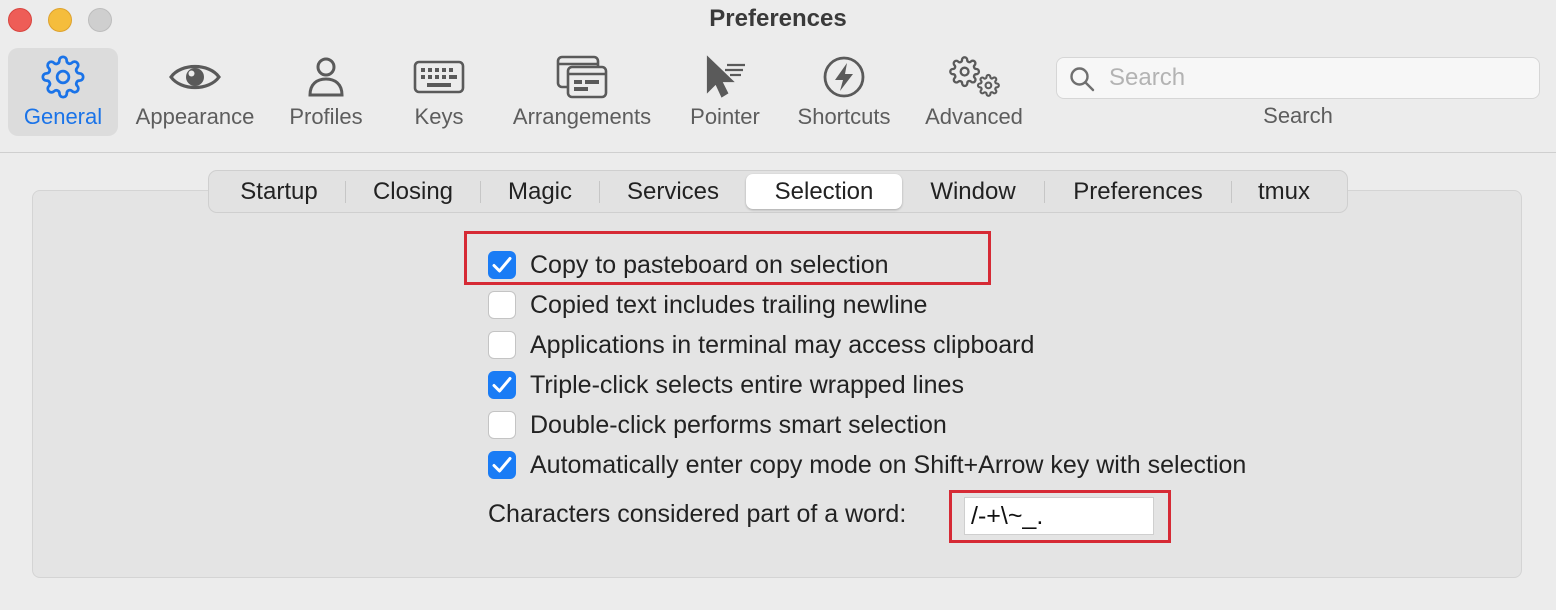  I want to click on window-title: Preferences, so click(778, 18).